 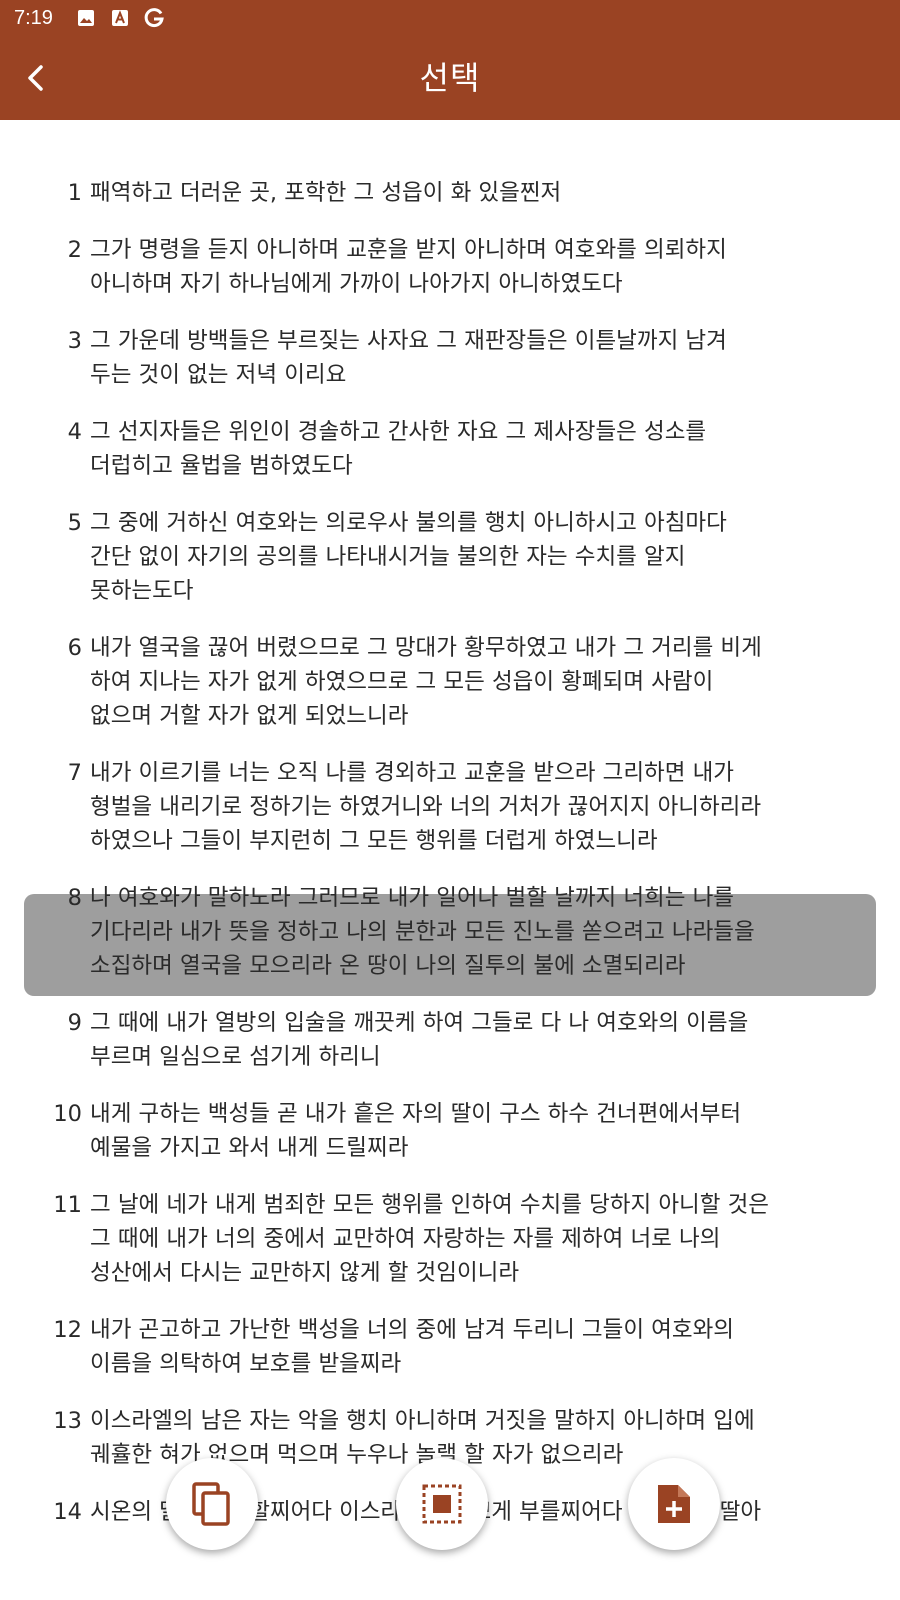 What do you see at coordinates (154, 18) in the screenshot?
I see `google-icon` at bounding box center [154, 18].